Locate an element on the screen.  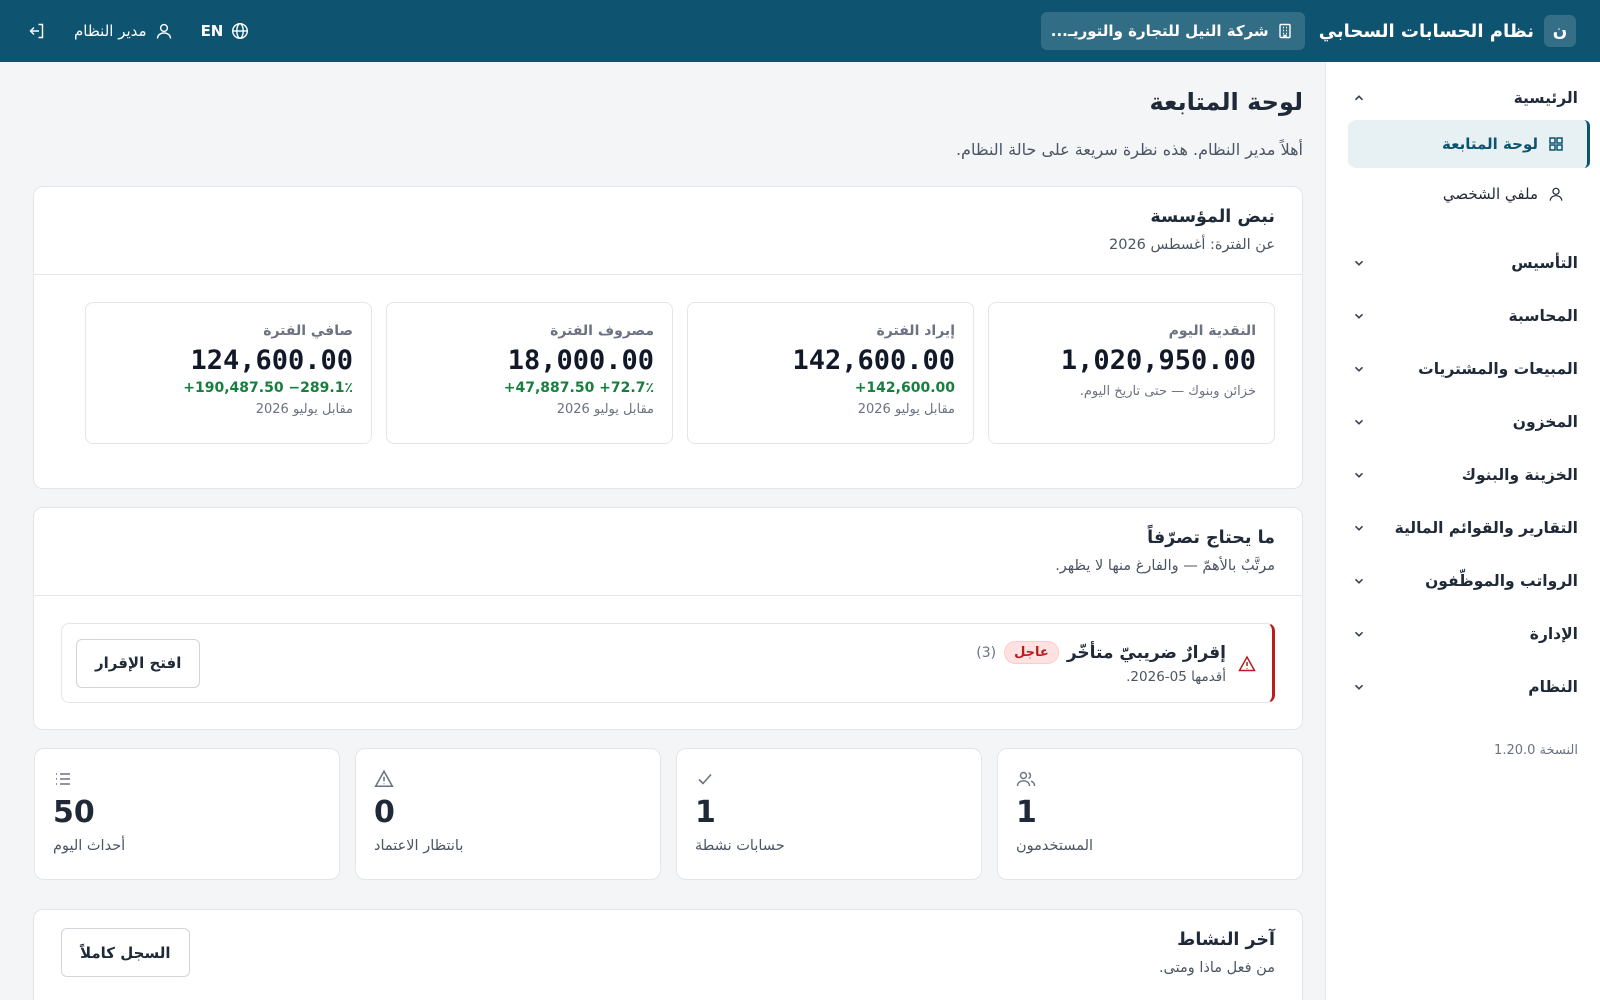
sidebar-group-reports: التقارير والقوائم المالية is located at coordinates (1469, 527).